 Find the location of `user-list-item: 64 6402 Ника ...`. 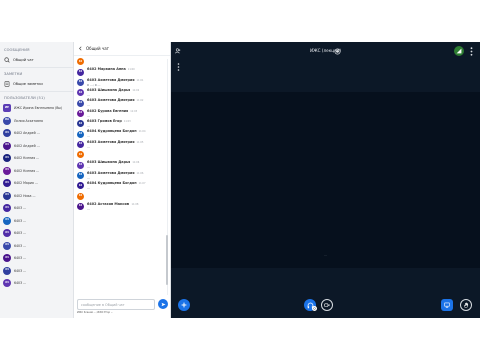

user-list-item: 64 6402 Ника ... is located at coordinates (36, 196).